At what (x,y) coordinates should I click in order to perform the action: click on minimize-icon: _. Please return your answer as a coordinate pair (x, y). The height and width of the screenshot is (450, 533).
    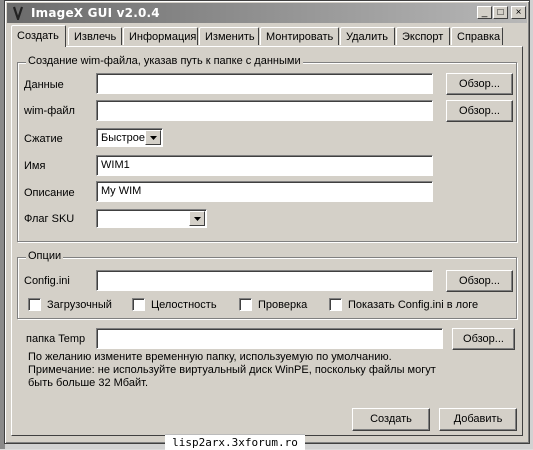
    Looking at the image, I should click on (484, 12).